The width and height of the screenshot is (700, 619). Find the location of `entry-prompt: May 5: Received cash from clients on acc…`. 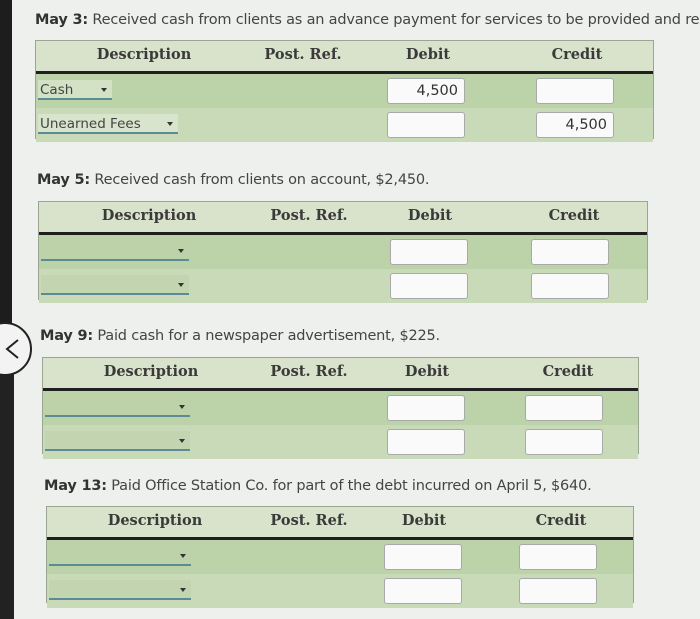

entry-prompt: May 5: Received cash from clients on acc… is located at coordinates (233, 180).